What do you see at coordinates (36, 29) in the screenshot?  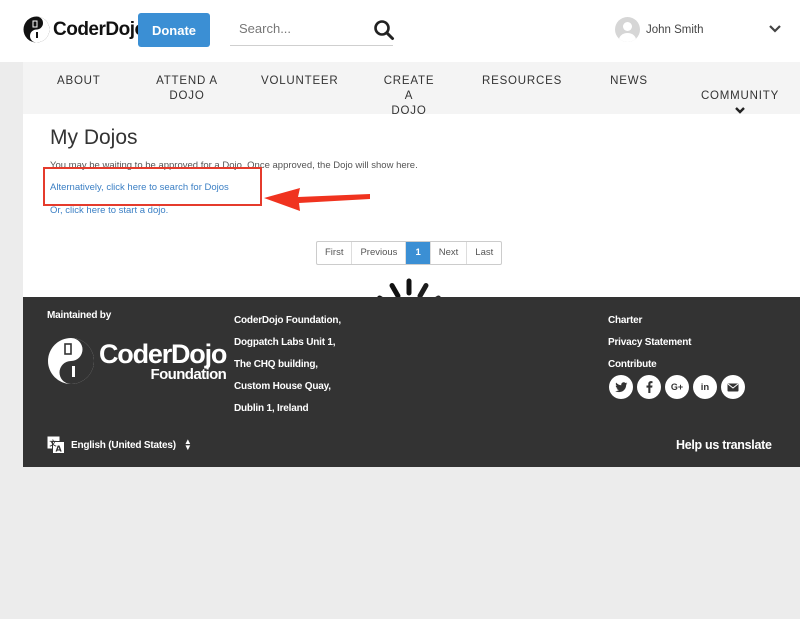 I see `coderdojo-logo-icon` at bounding box center [36, 29].